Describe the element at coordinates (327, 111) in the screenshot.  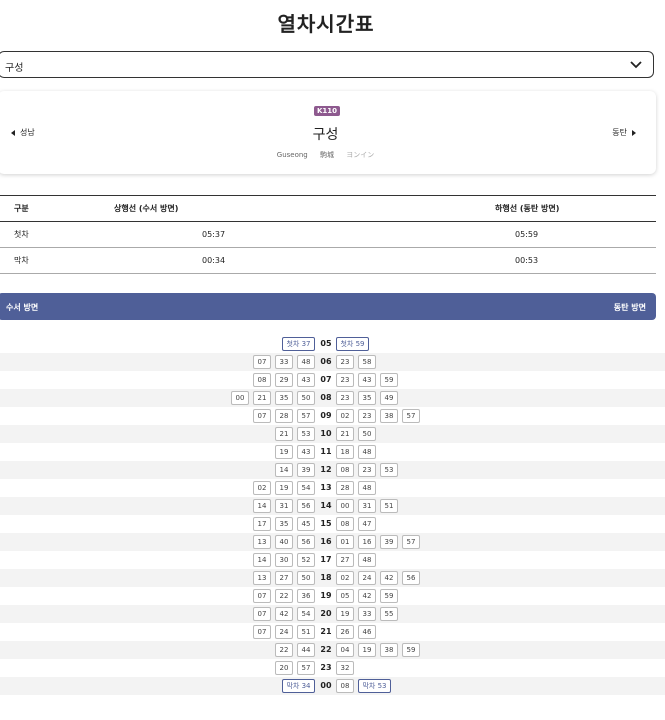
I see `line-badge: K110` at that location.